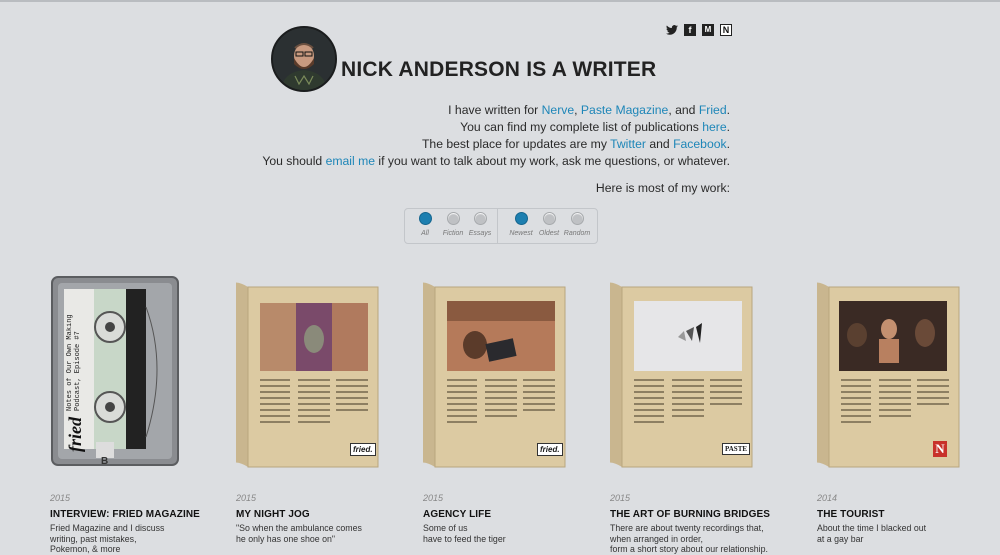 Image resolution: width=1000 pixels, height=555 pixels. I want to click on desc-line: "So when the ambulance comes, so click(299, 528).